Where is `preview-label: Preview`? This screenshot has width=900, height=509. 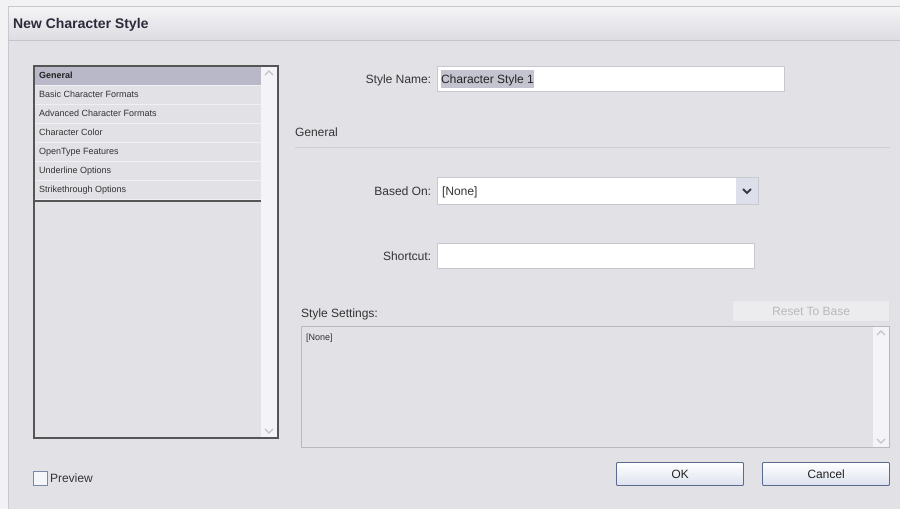 preview-label: Preview is located at coordinates (71, 478).